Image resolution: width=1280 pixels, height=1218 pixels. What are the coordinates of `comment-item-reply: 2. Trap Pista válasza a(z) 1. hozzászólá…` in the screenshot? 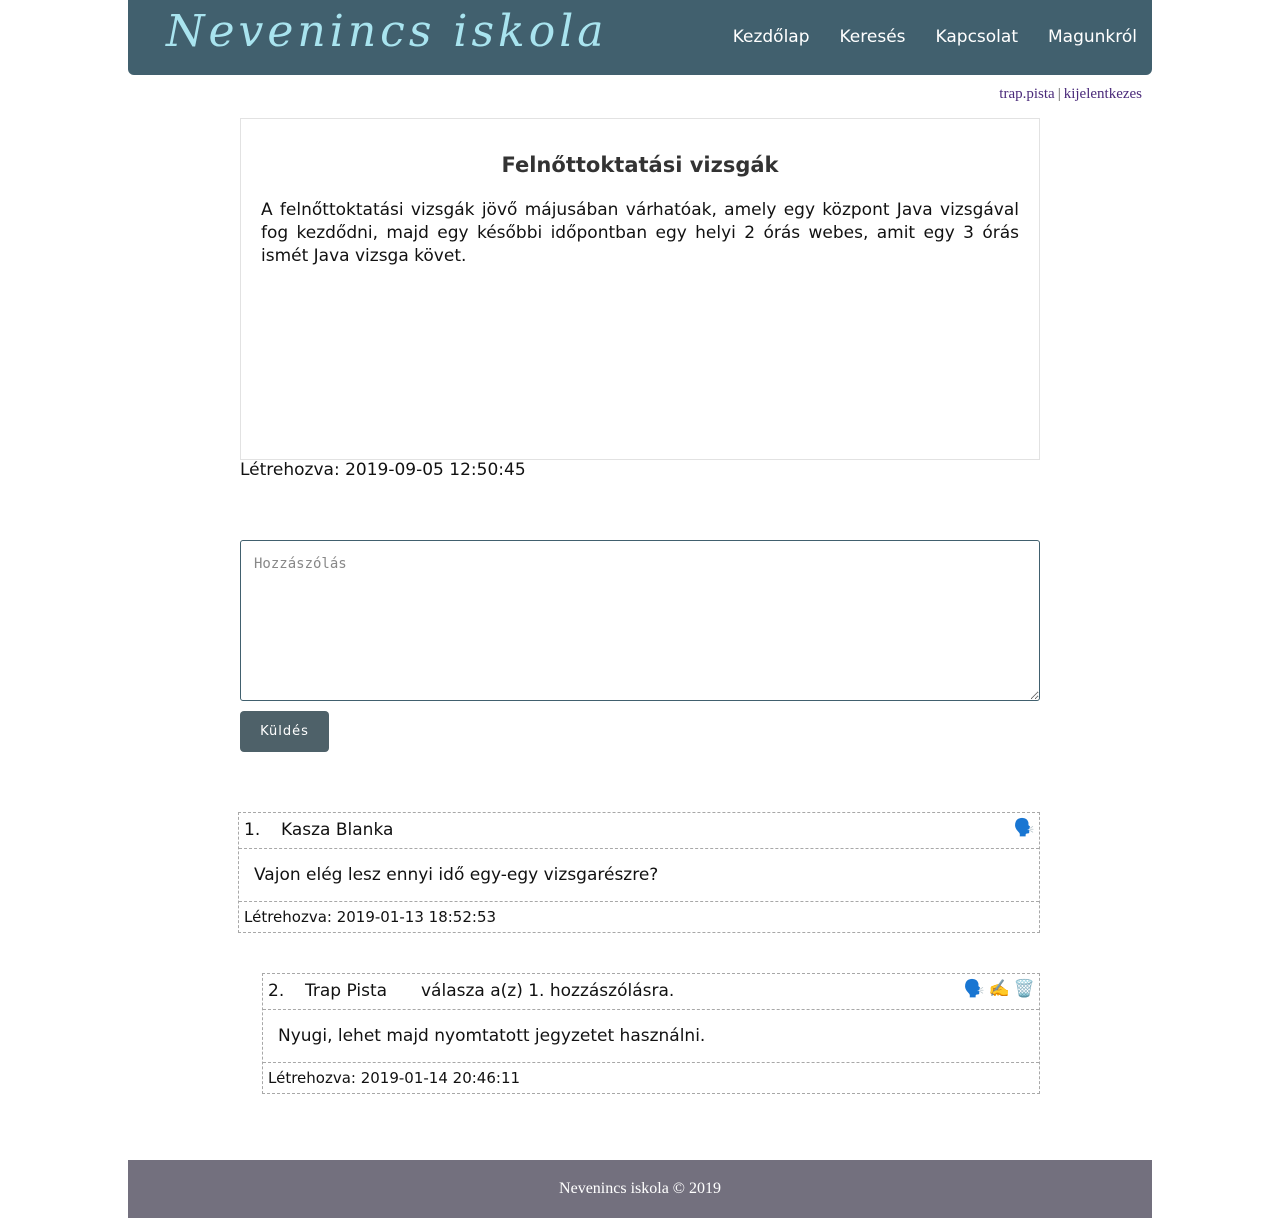 It's located at (651, 1033).